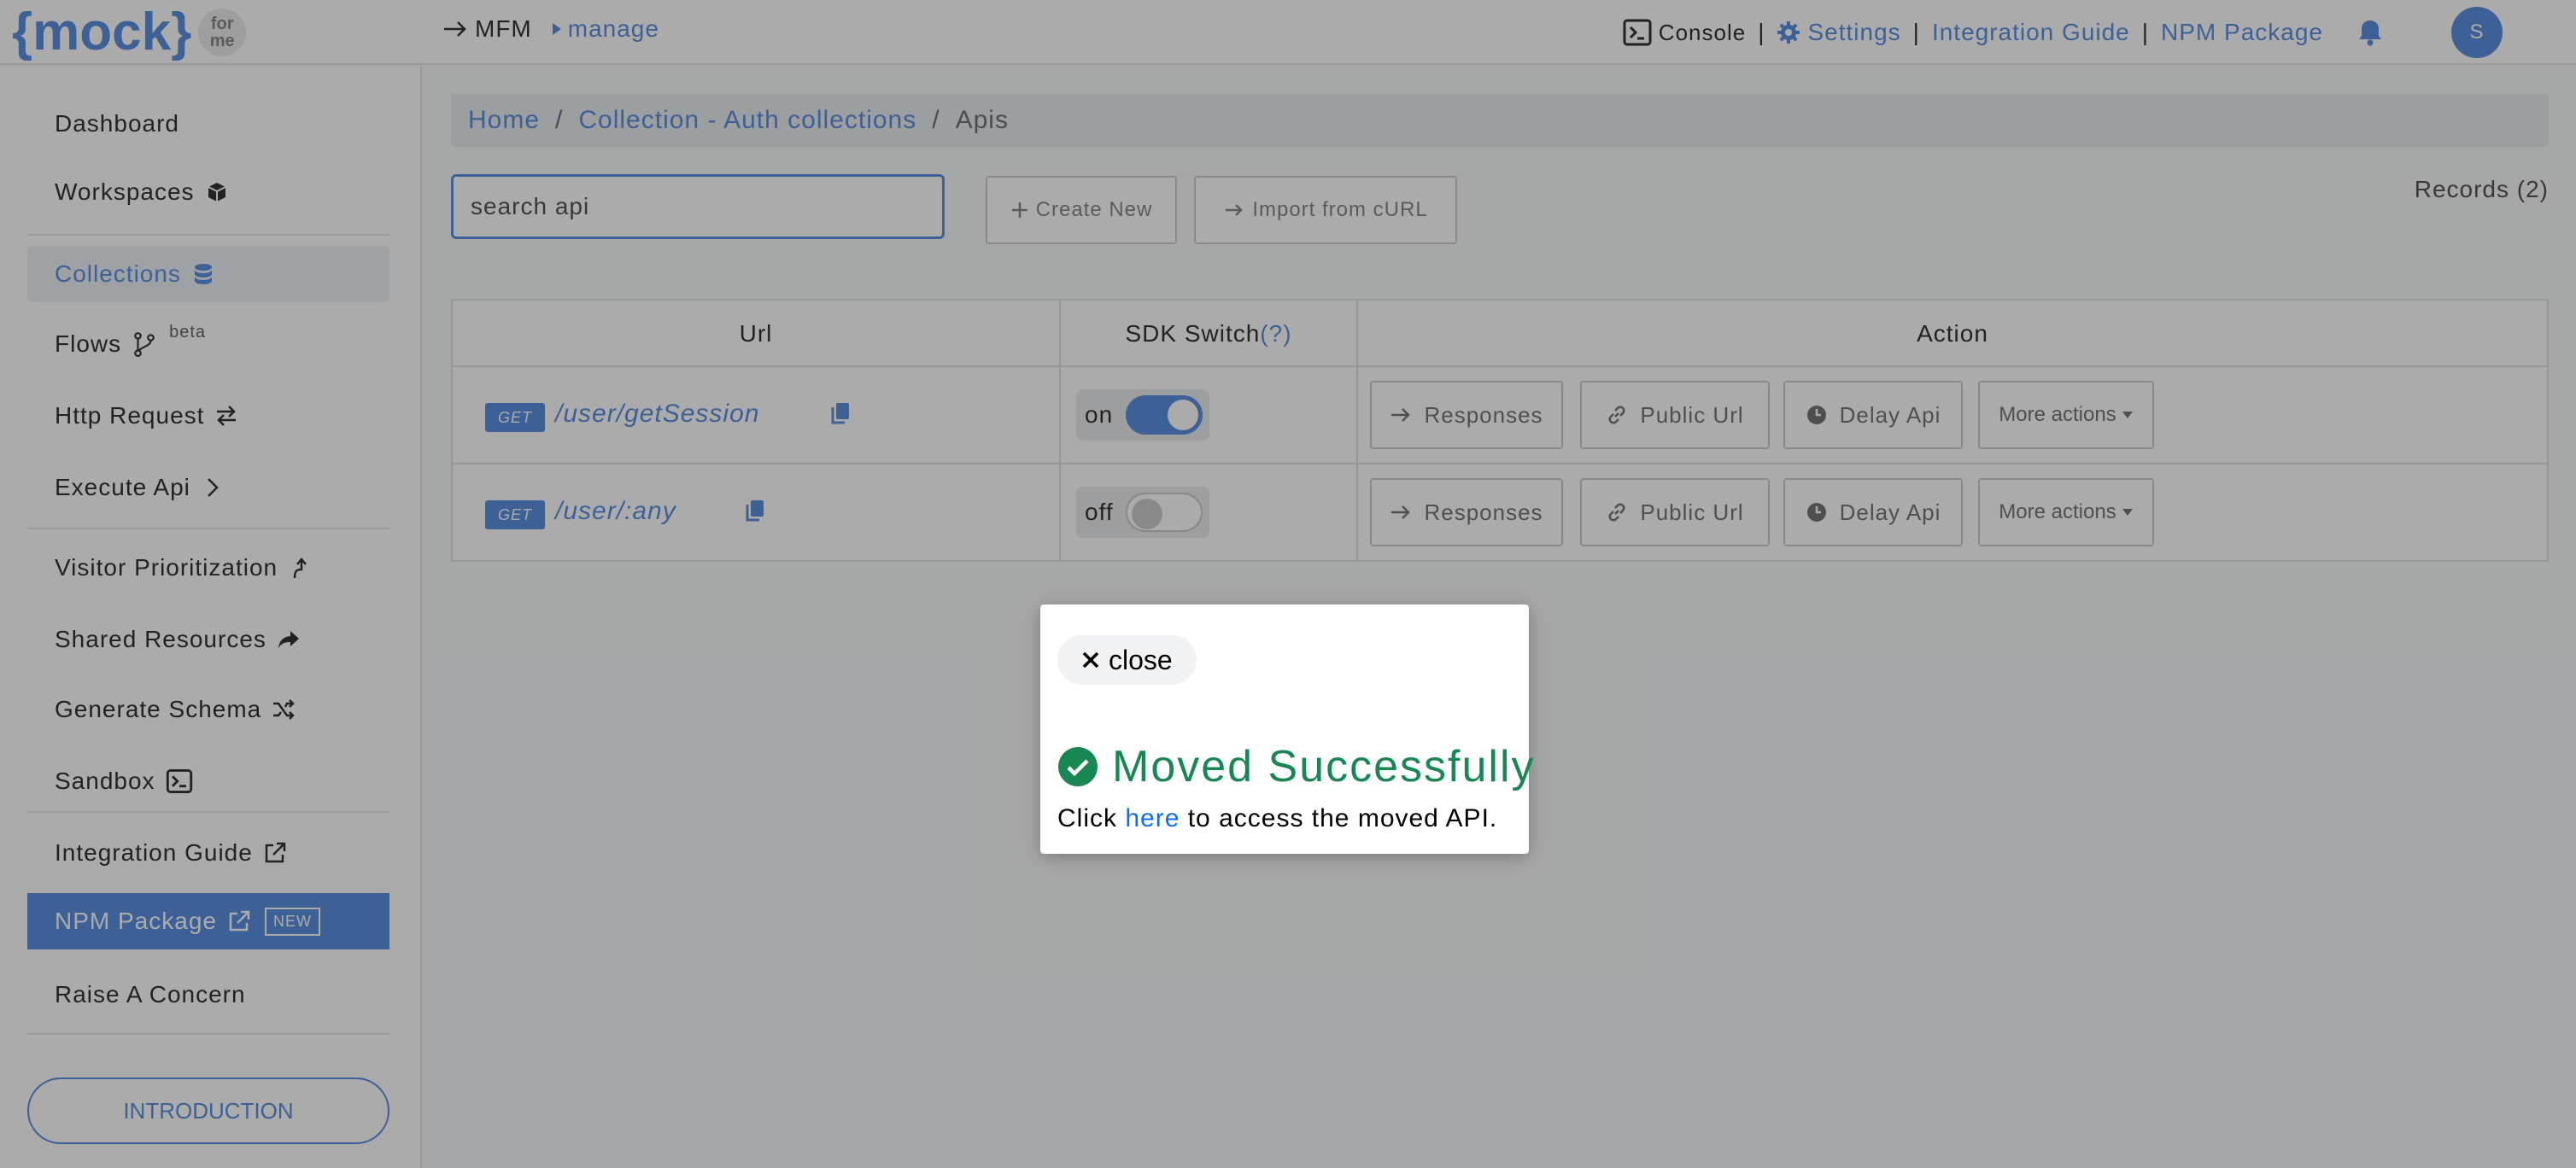 This screenshot has width=2576, height=1168. What do you see at coordinates (1152, 818) in the screenshot?
I see `moved-api-link: here` at bounding box center [1152, 818].